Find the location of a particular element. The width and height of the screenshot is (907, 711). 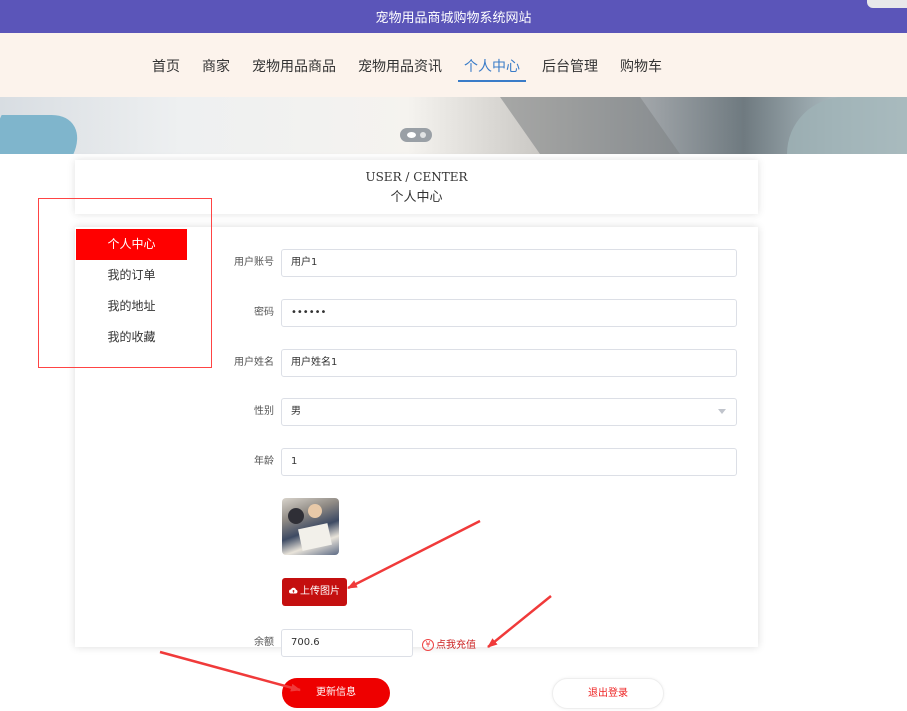

password-input: •••••• is located at coordinates (509, 313).